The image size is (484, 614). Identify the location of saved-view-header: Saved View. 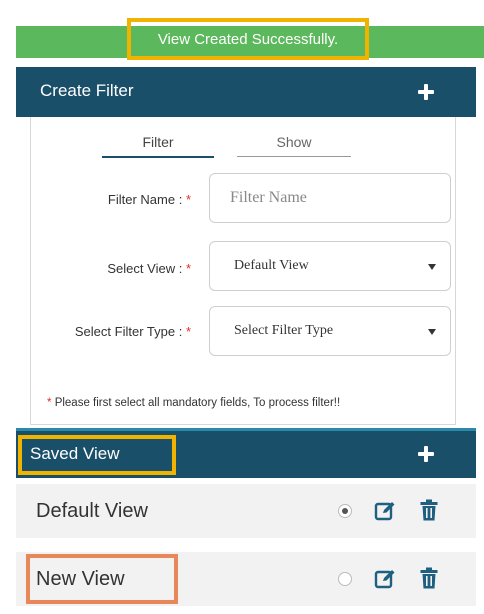
(246, 453).